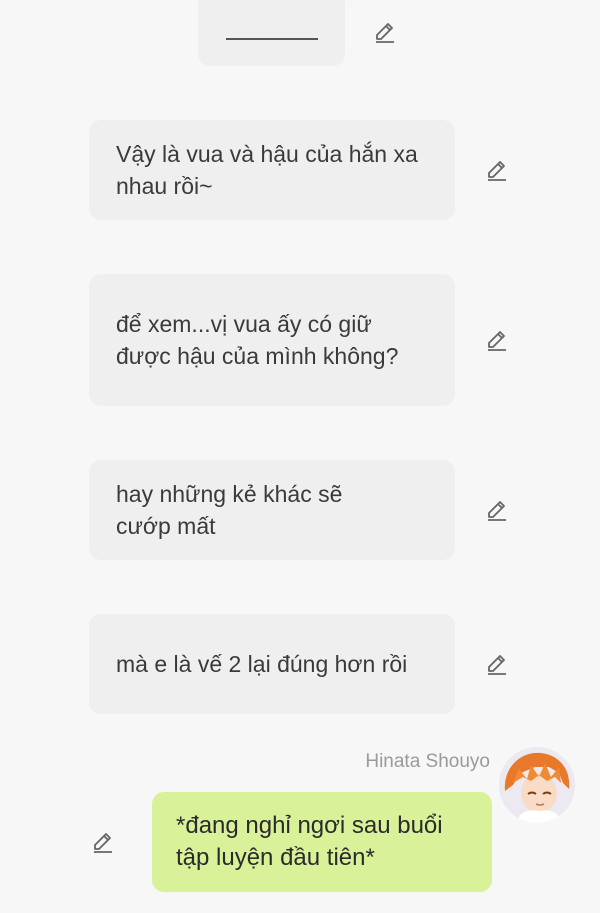 Image resolution: width=600 pixels, height=913 pixels. I want to click on message-text: Vậy là vua và hậu của hắn xa nhau rồi~, so click(267, 170).